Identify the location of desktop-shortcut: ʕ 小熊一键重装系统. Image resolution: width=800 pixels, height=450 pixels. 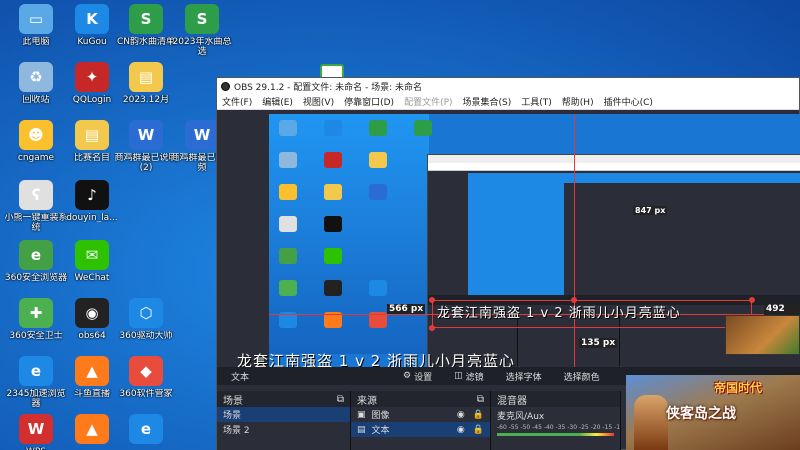
(36, 209).